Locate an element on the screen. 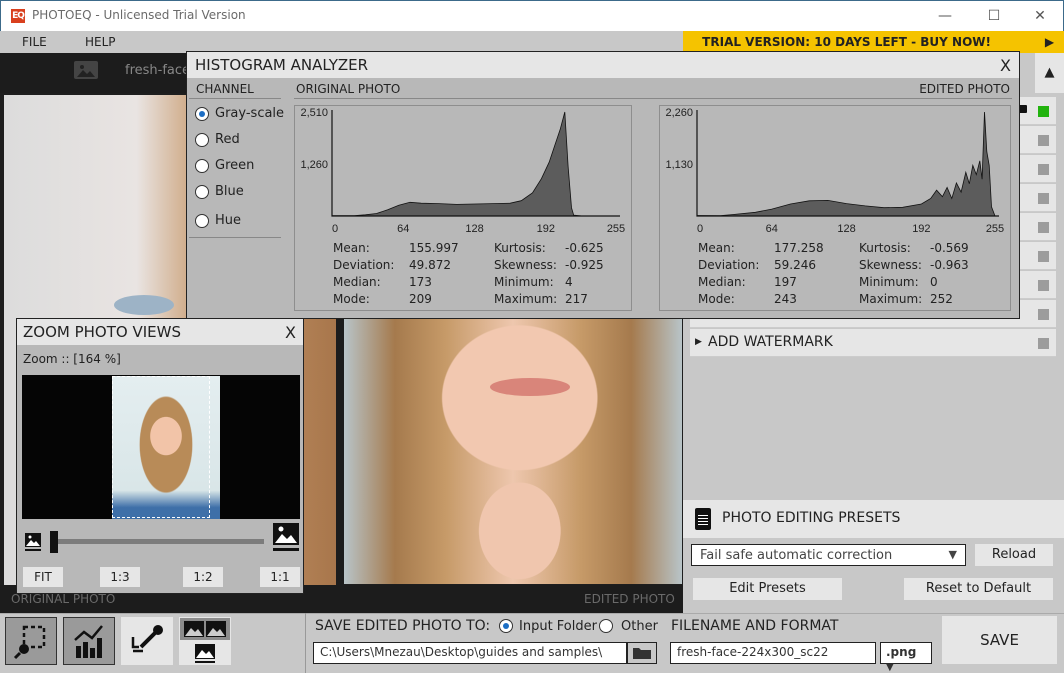  stat-label: Mean: is located at coordinates (351, 248).